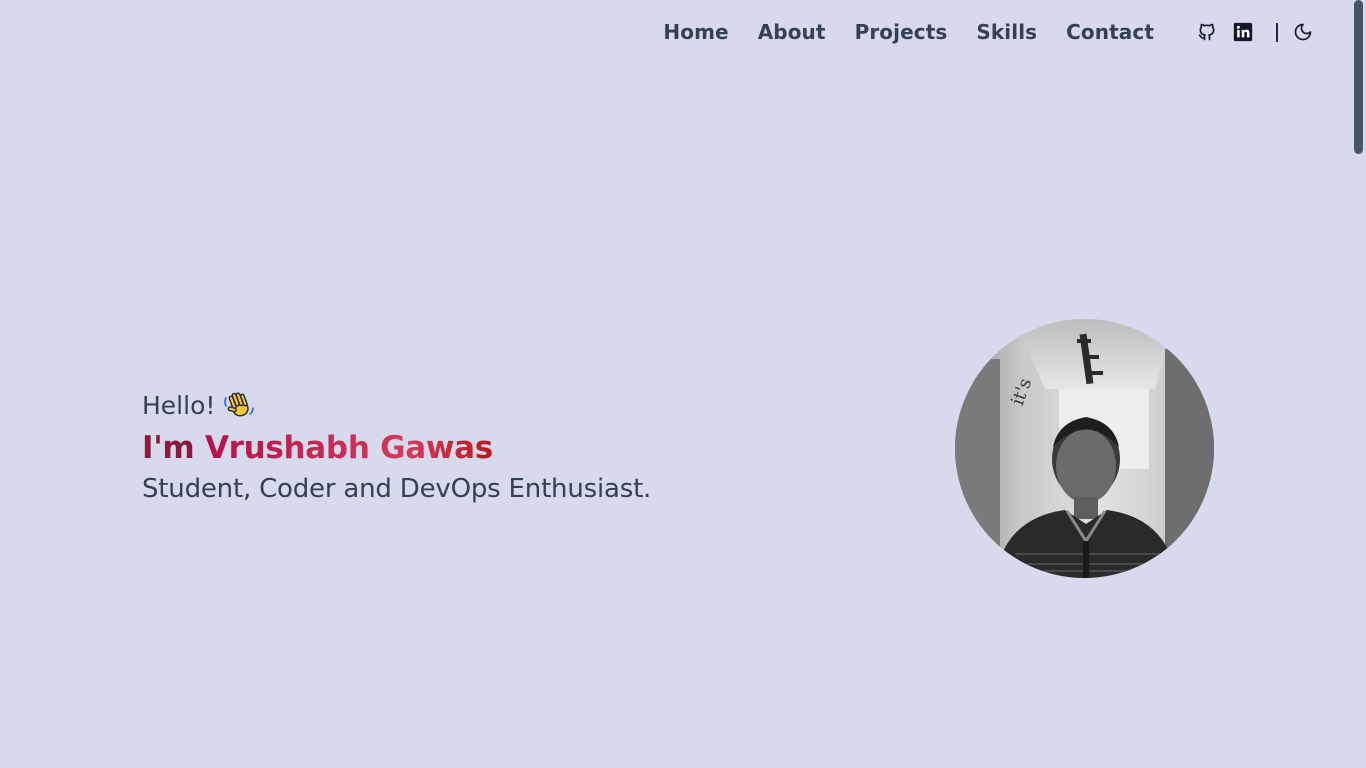 The image size is (1366, 768). What do you see at coordinates (1006, 32) in the screenshot?
I see `nav-link-skills: Skills` at bounding box center [1006, 32].